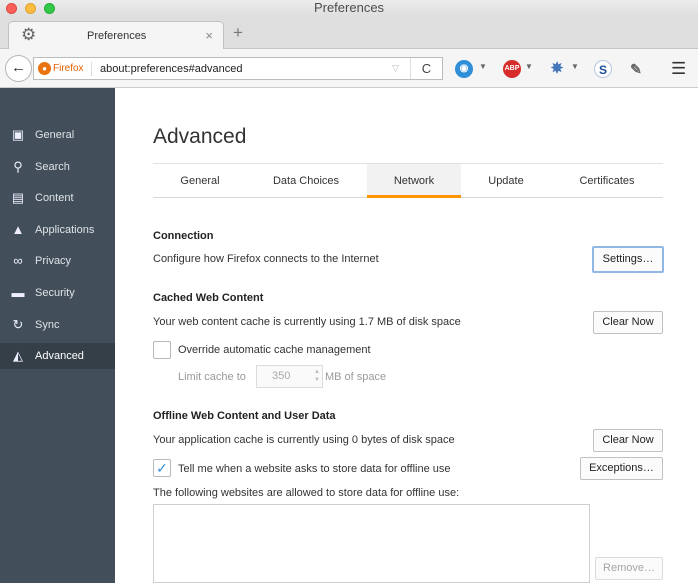  Describe the element at coordinates (395, 68) in the screenshot. I see `url-dropdown-icon: ▽` at that location.